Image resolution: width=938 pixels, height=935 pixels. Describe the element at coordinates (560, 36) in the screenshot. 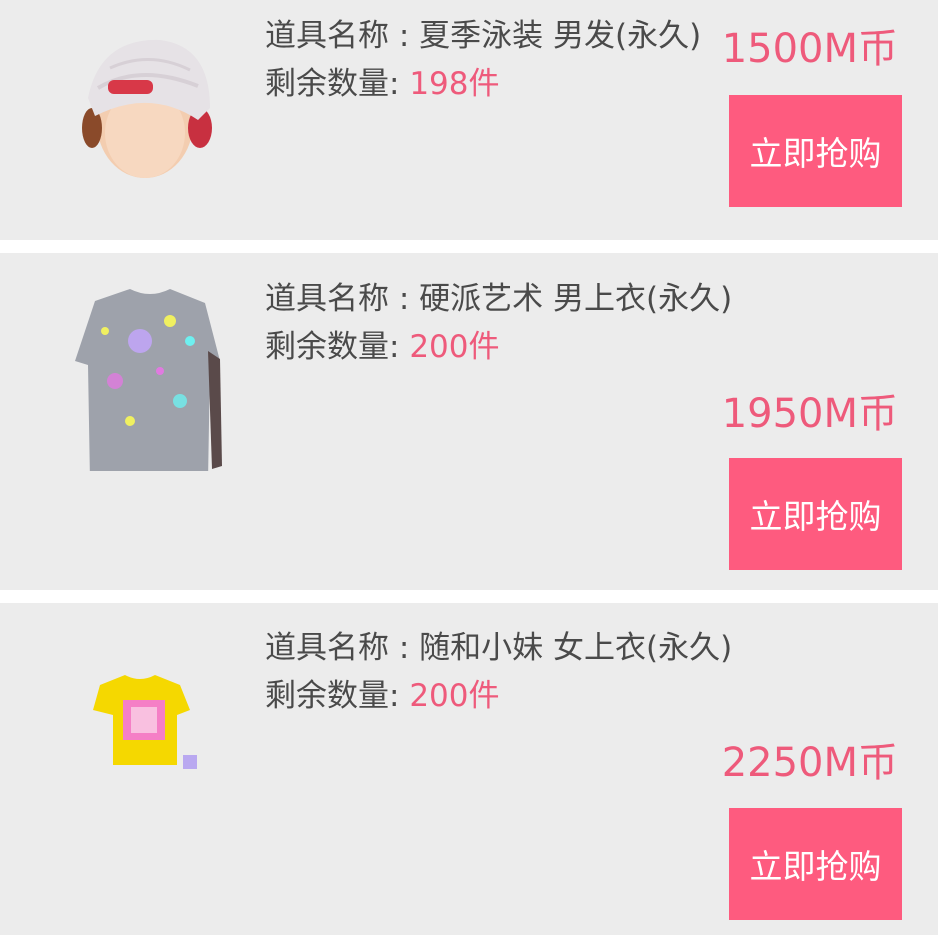

I see `item-name: 夏季泳装 男发(永久)` at that location.